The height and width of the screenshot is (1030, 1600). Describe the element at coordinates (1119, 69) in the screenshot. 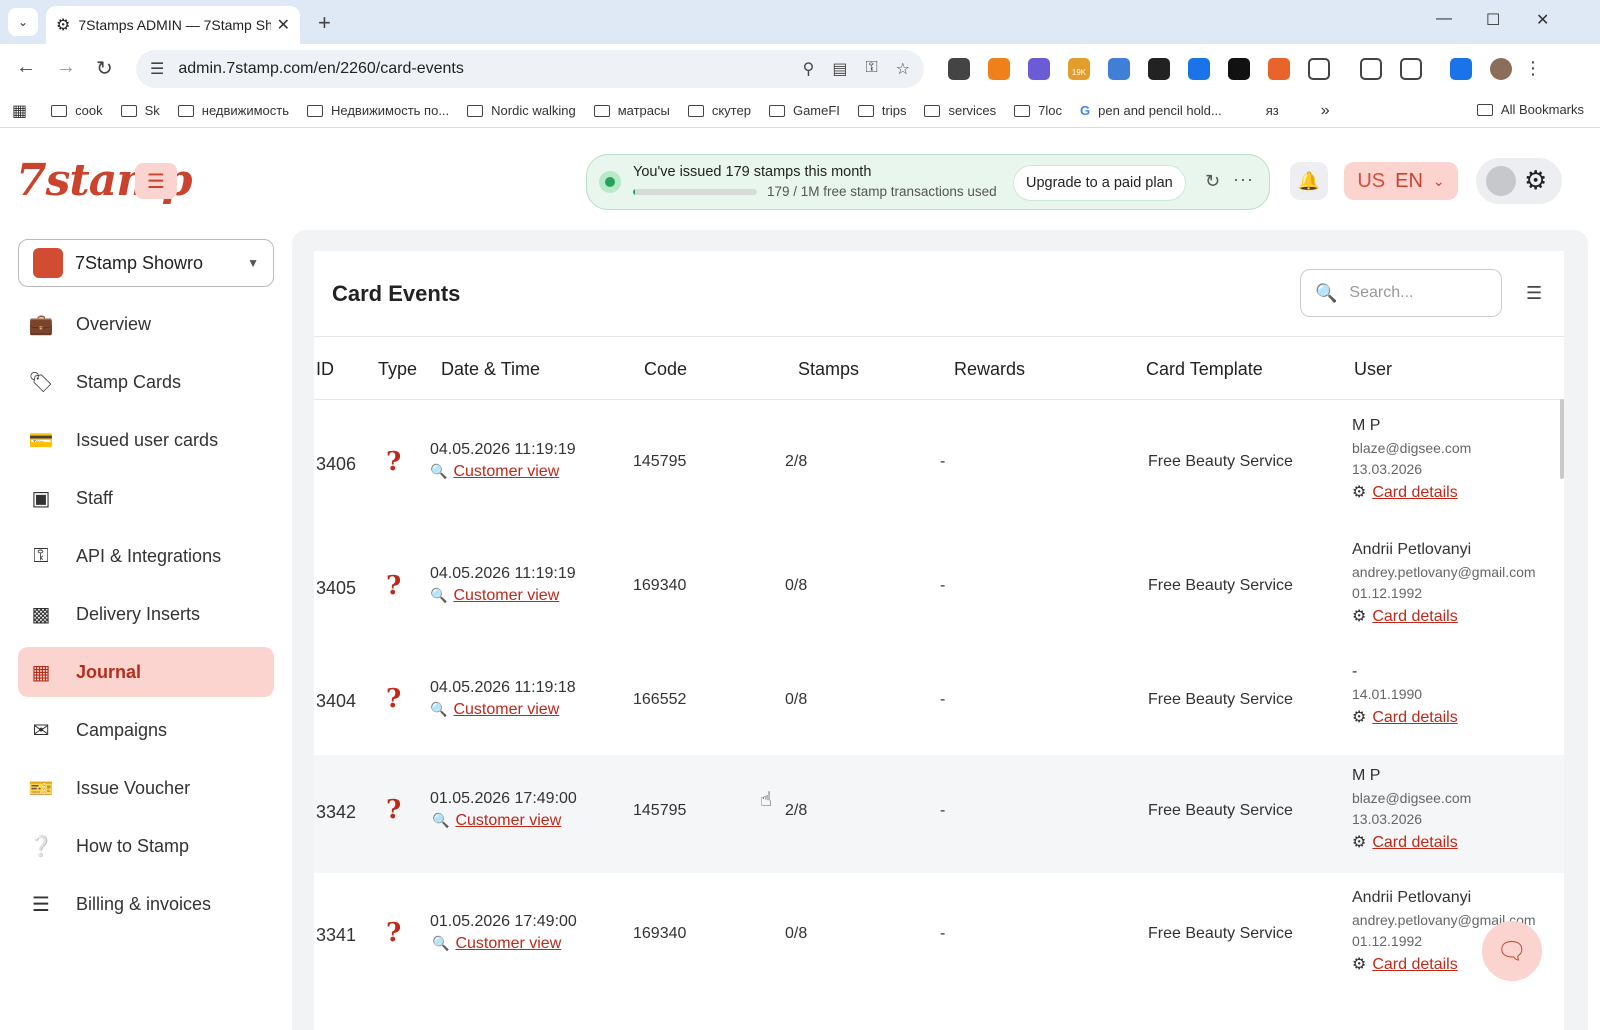

I see `network-extension-icon` at that location.